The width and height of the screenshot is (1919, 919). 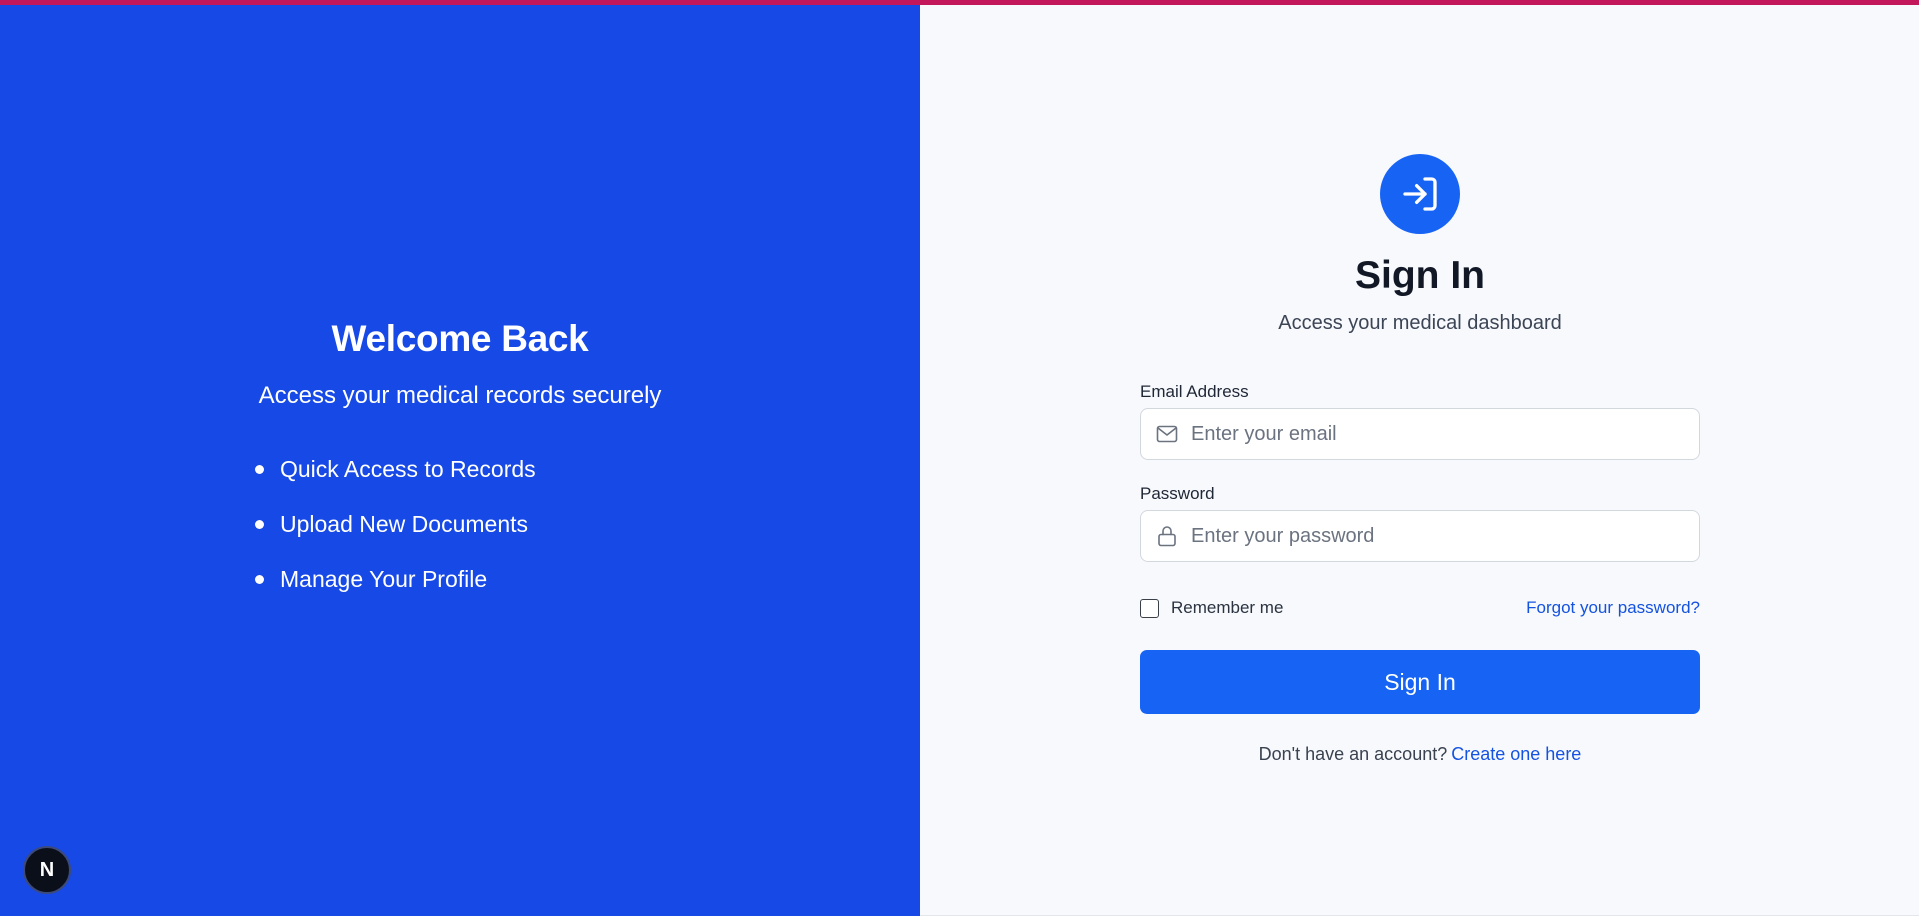 What do you see at coordinates (404, 524) in the screenshot?
I see `feature-label: Upload New Documents` at bounding box center [404, 524].